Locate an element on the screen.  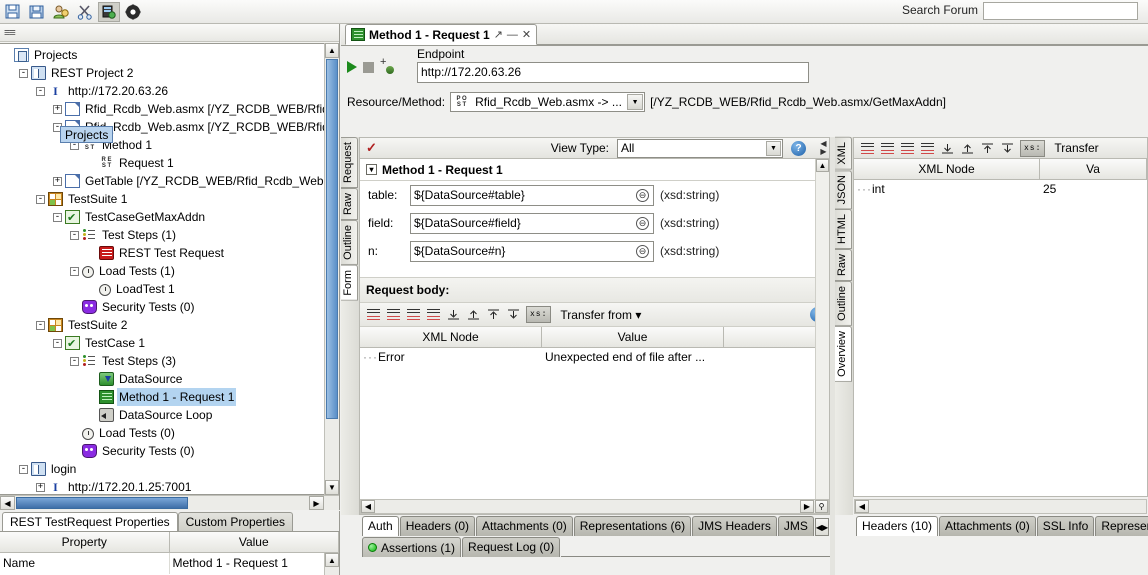
tree-item: - TestCaseGetMaxAddn is located at coordinates (169, 217).